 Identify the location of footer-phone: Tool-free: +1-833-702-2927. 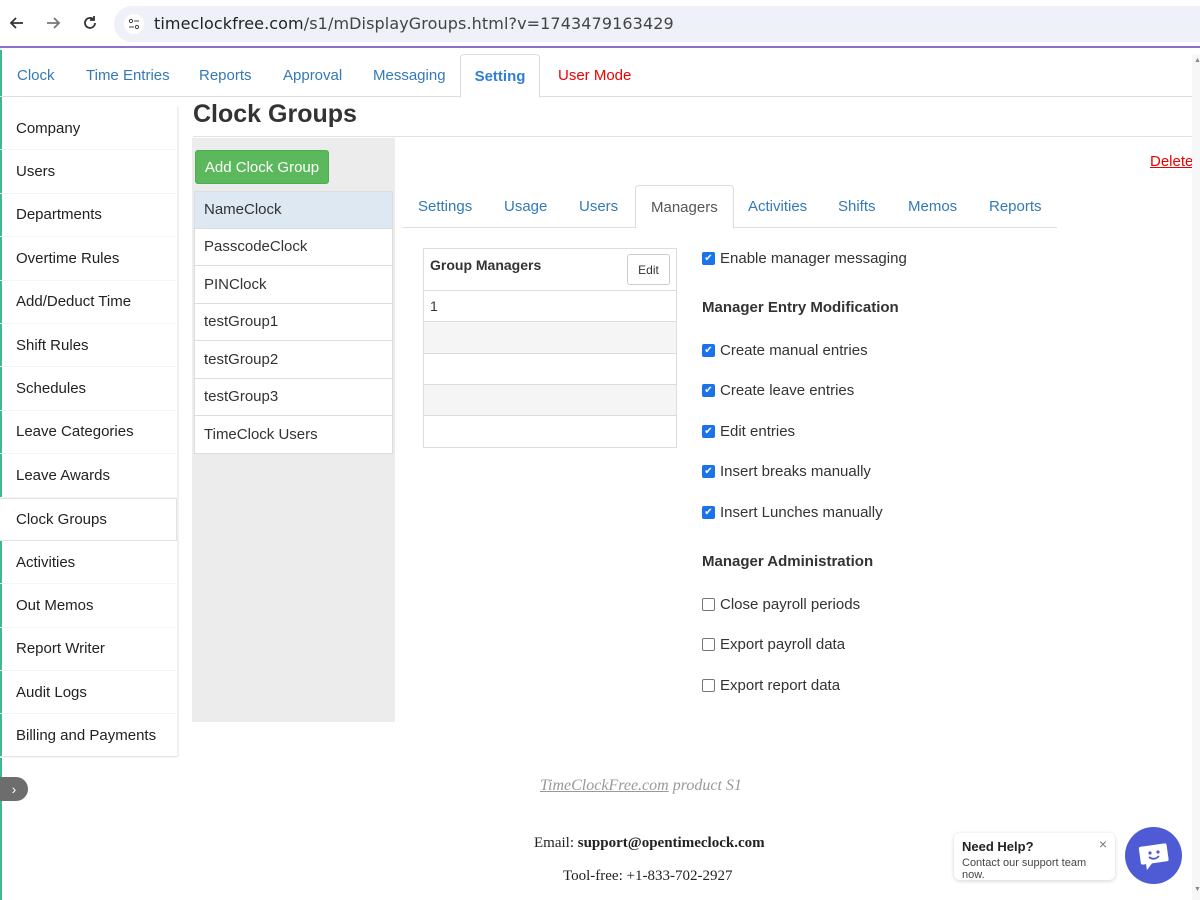
(648, 876).